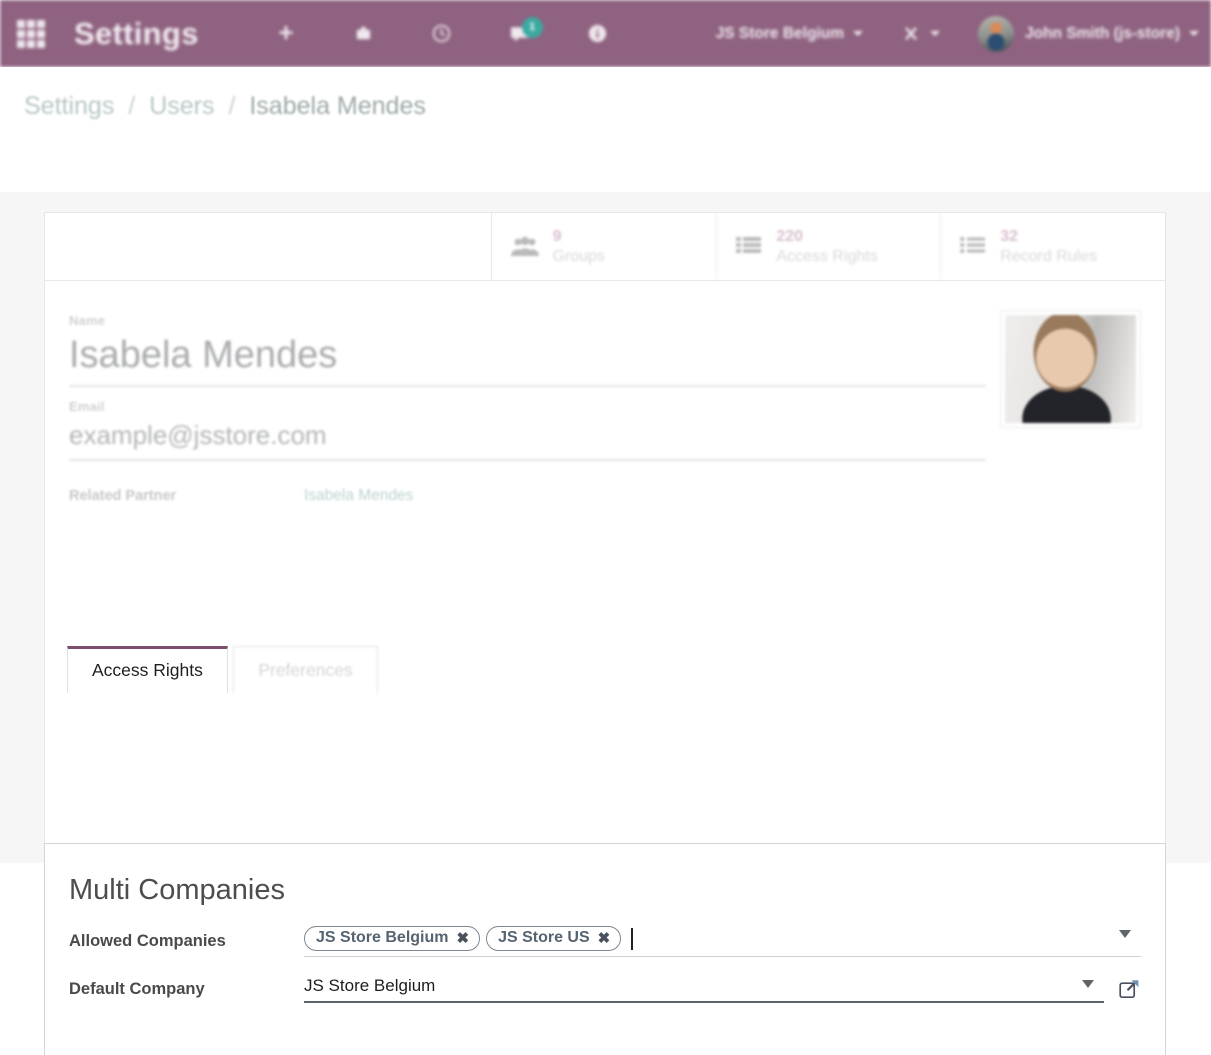  What do you see at coordinates (1053, 246) in the screenshot?
I see `stat-button-record-rules: 32 Record Rules` at bounding box center [1053, 246].